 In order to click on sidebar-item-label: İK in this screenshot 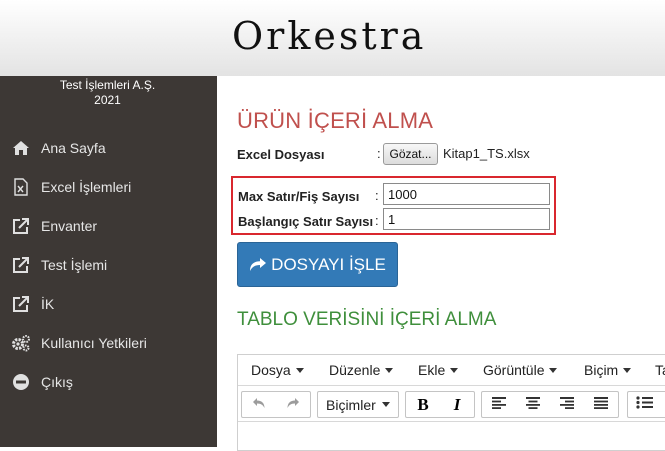, I will do `click(48, 304)`.